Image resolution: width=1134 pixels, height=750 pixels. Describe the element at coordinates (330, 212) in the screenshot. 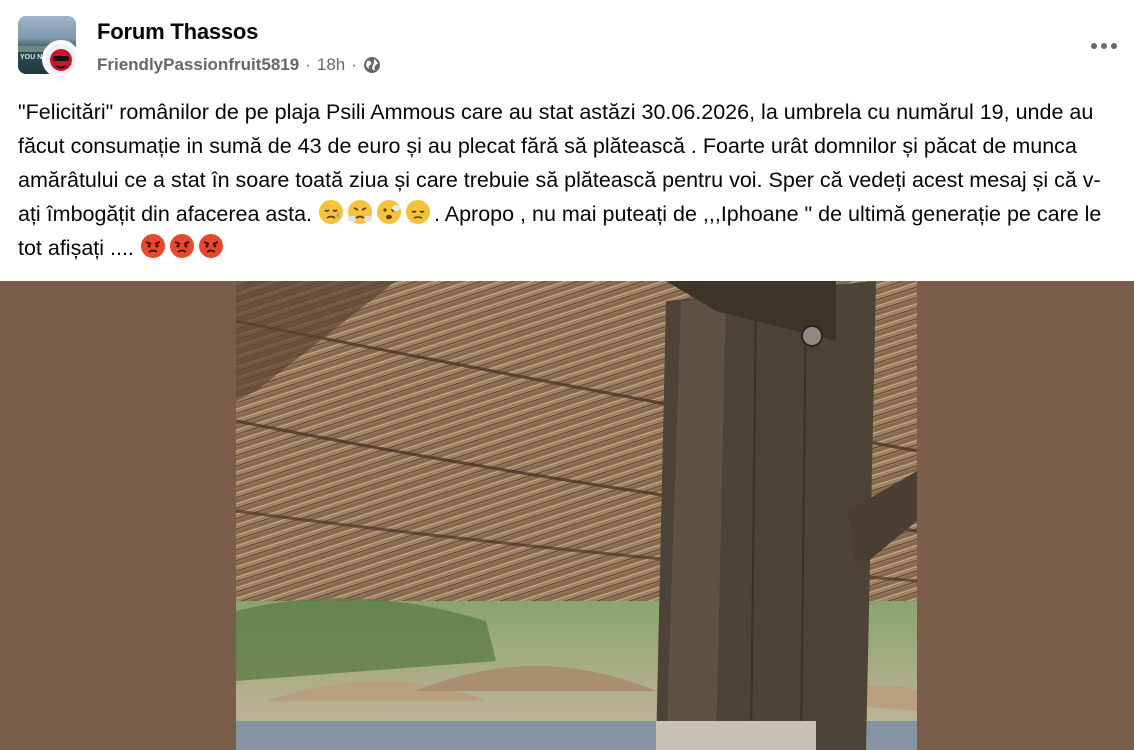

I see `sad-tear-emoji` at that location.